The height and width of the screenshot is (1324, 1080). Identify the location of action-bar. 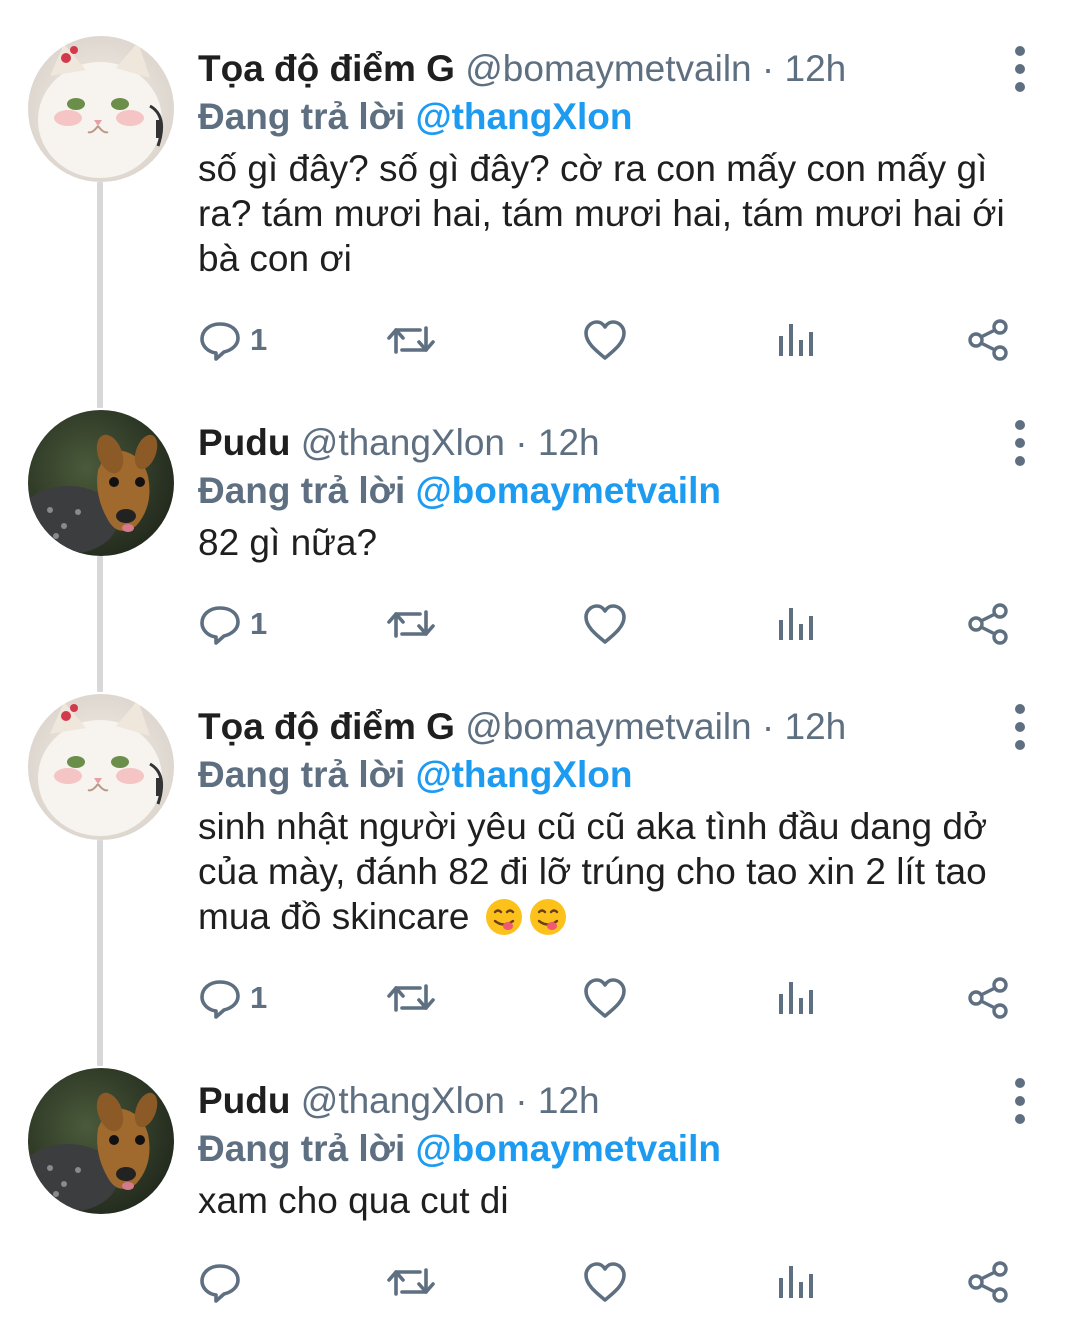
(540, 1282).